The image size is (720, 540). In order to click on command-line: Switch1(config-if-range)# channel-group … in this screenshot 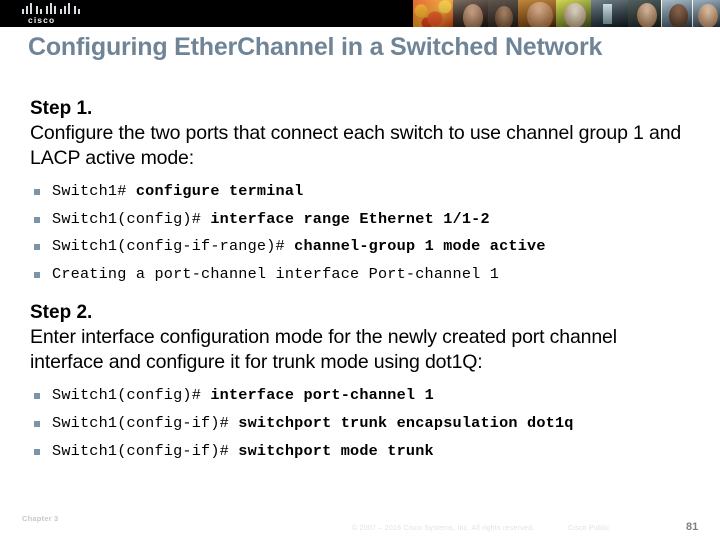, I will do `click(376, 247)`.